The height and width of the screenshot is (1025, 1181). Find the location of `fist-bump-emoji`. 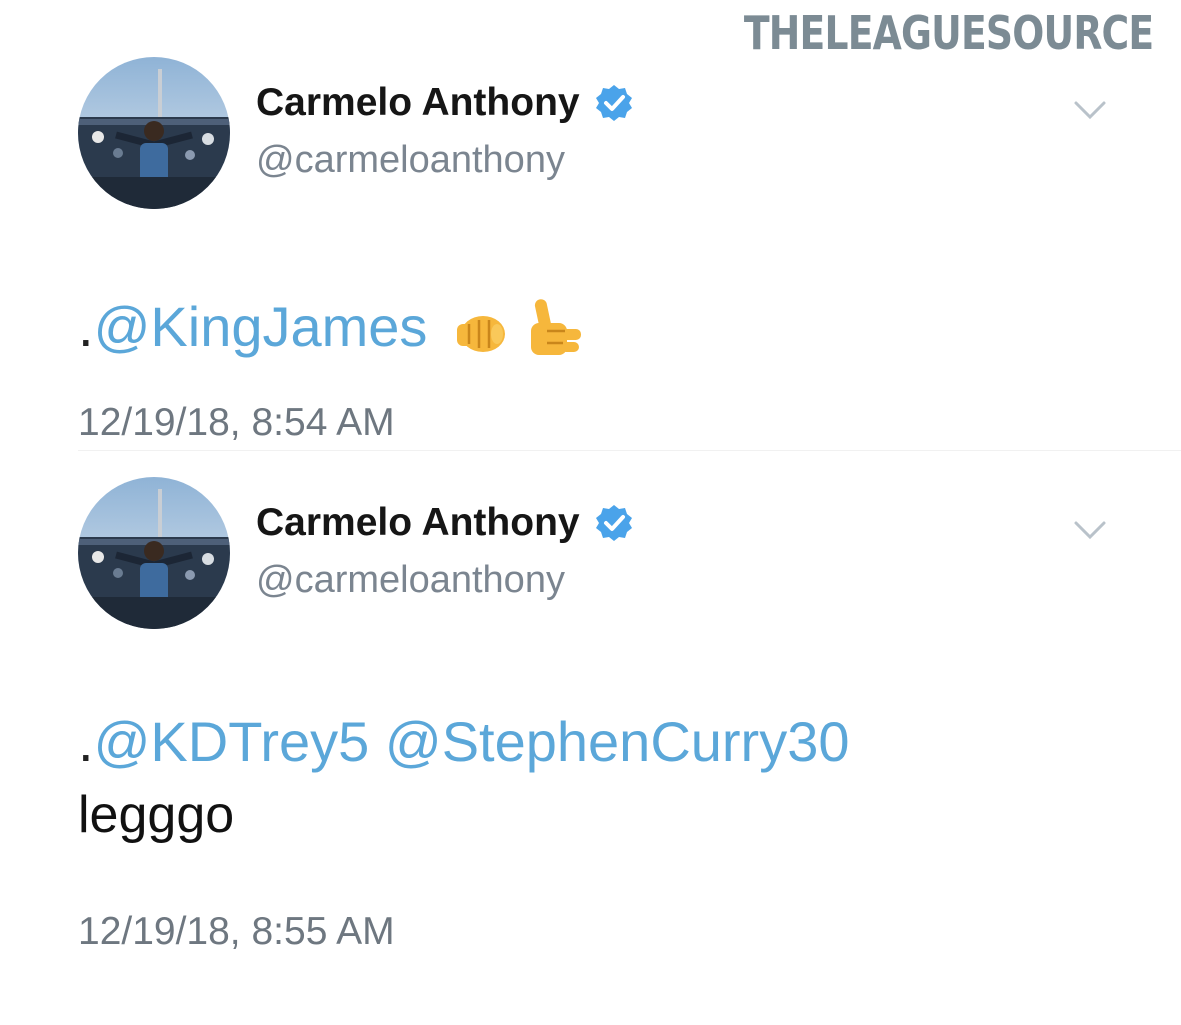

fist-bump-emoji is located at coordinates (480, 331).